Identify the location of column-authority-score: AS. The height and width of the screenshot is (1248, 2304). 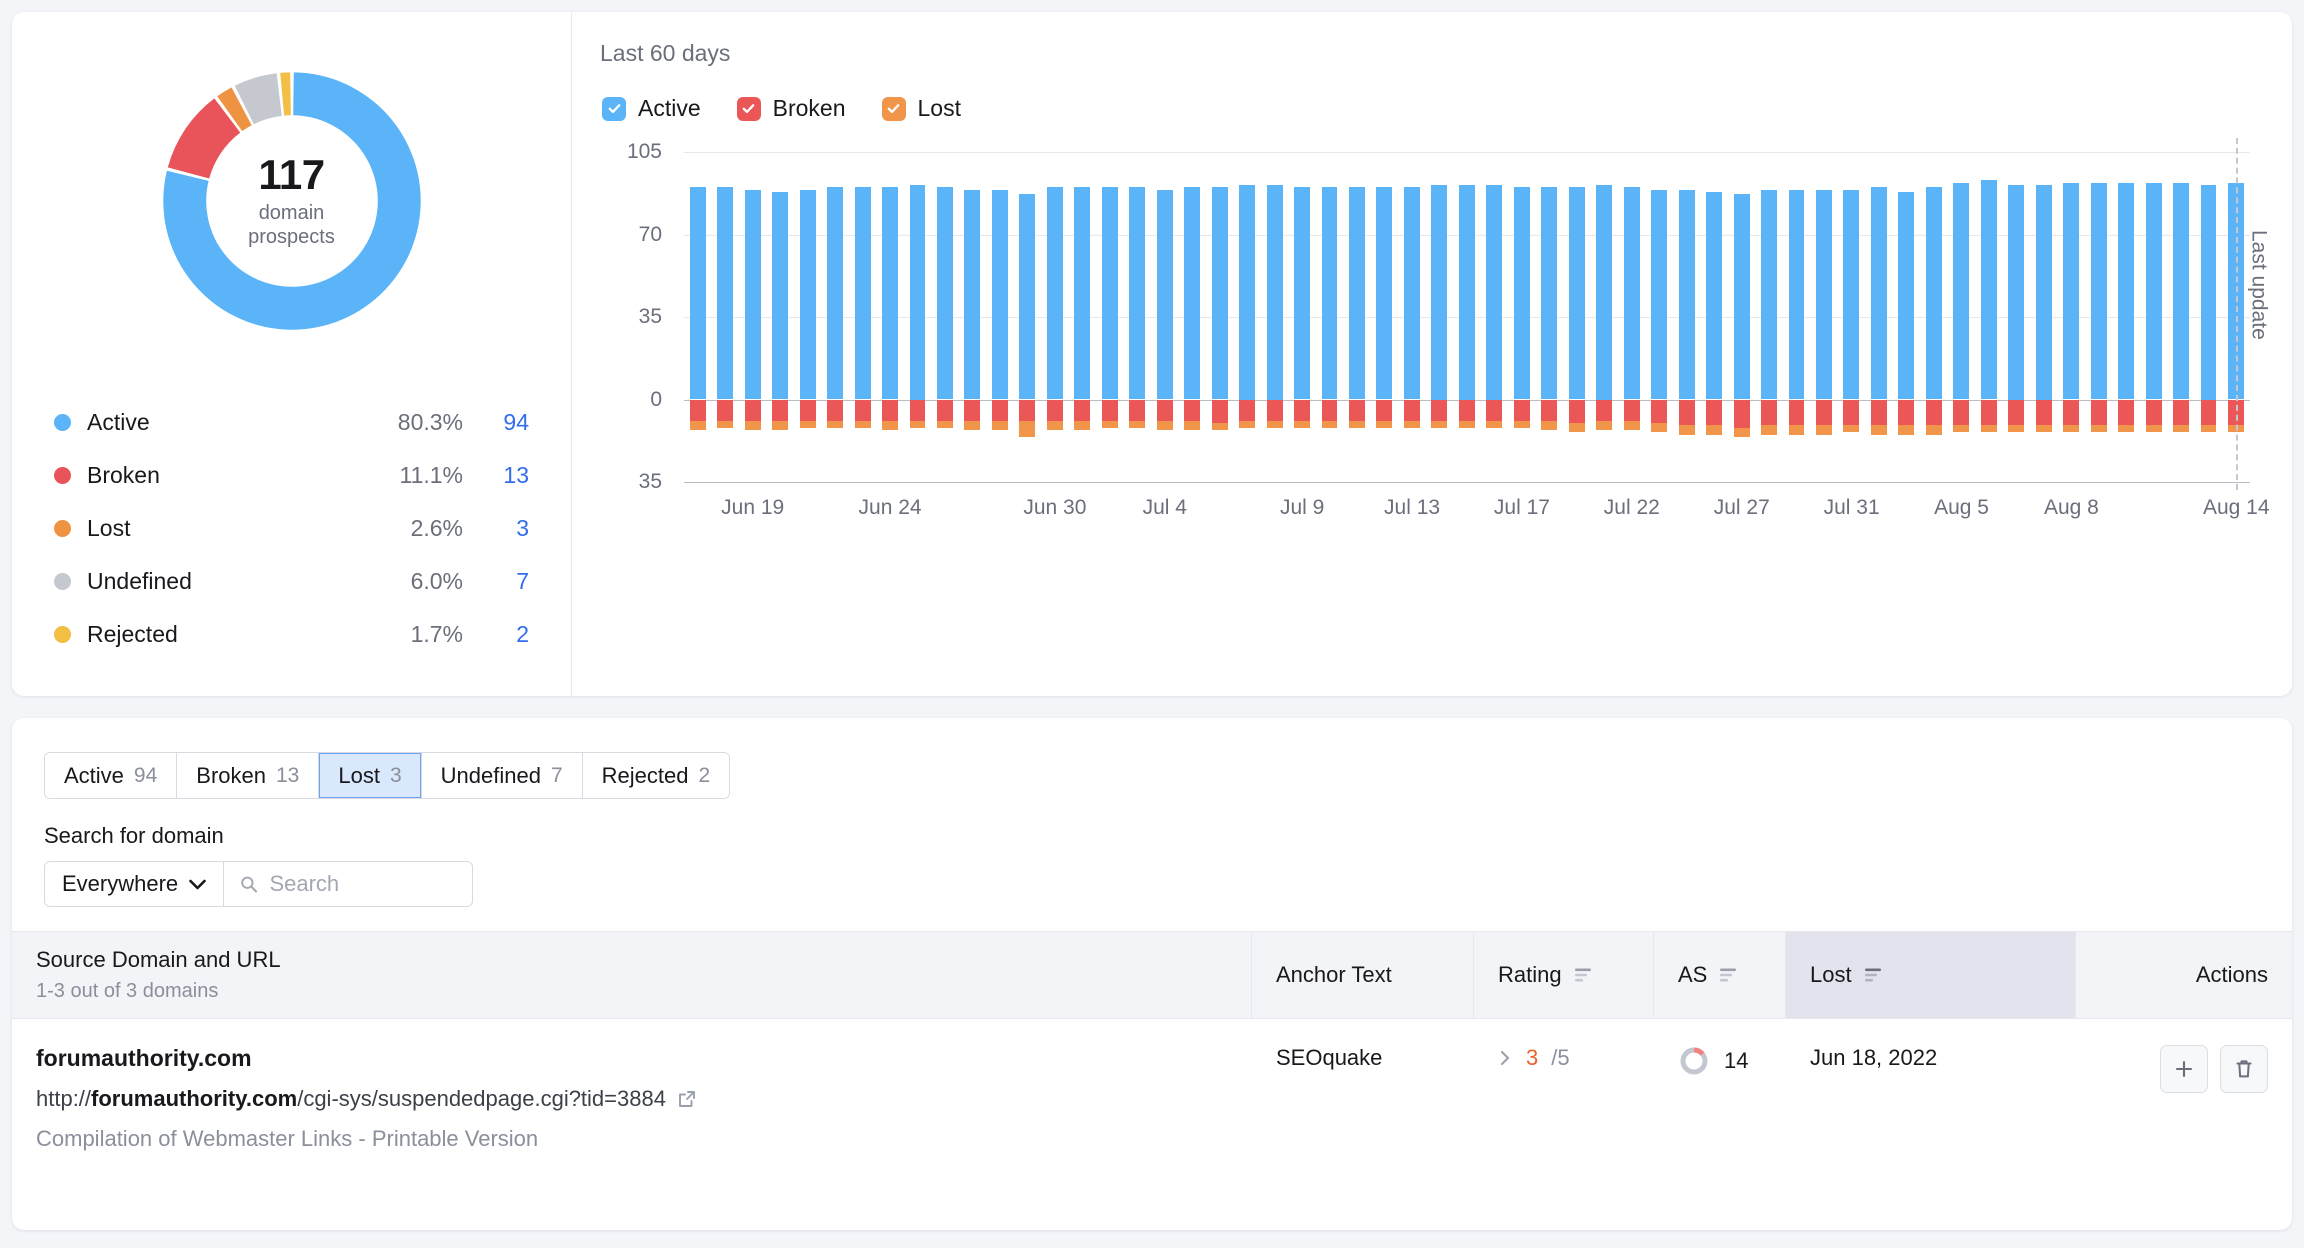
(1720, 975).